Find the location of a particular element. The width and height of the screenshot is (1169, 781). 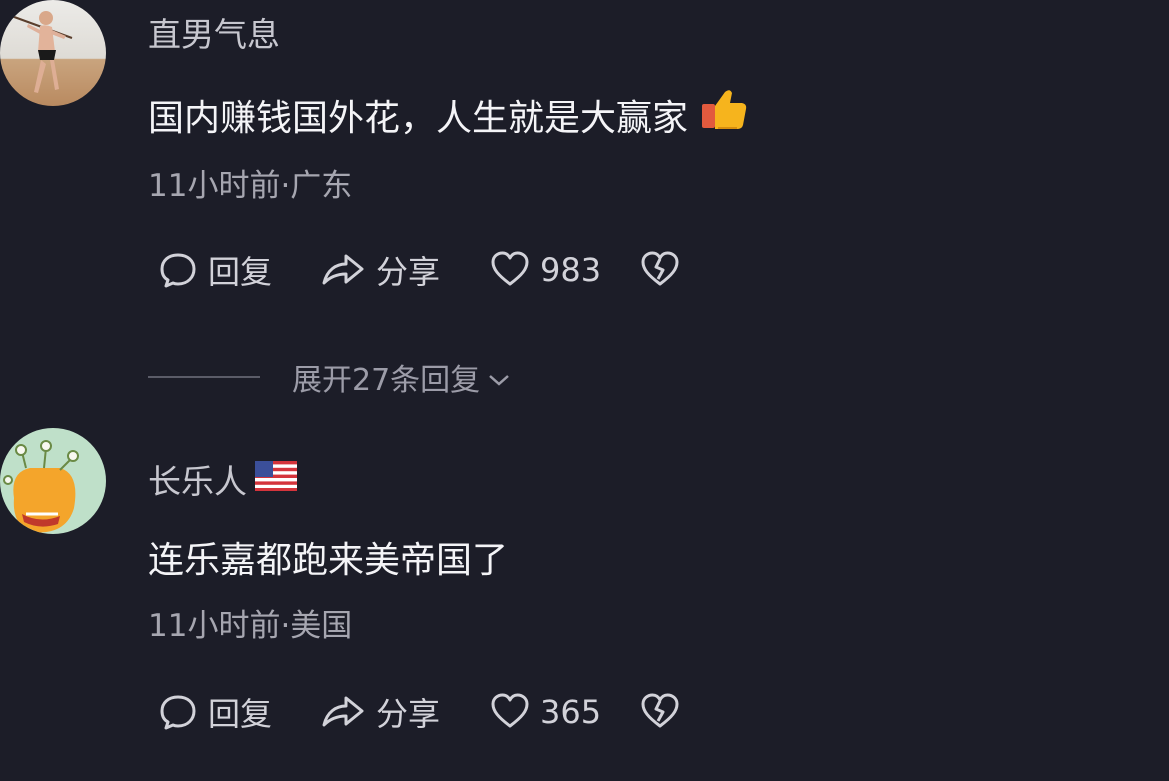

comment-actions: 回复 分享 365 is located at coordinates (419, 712).